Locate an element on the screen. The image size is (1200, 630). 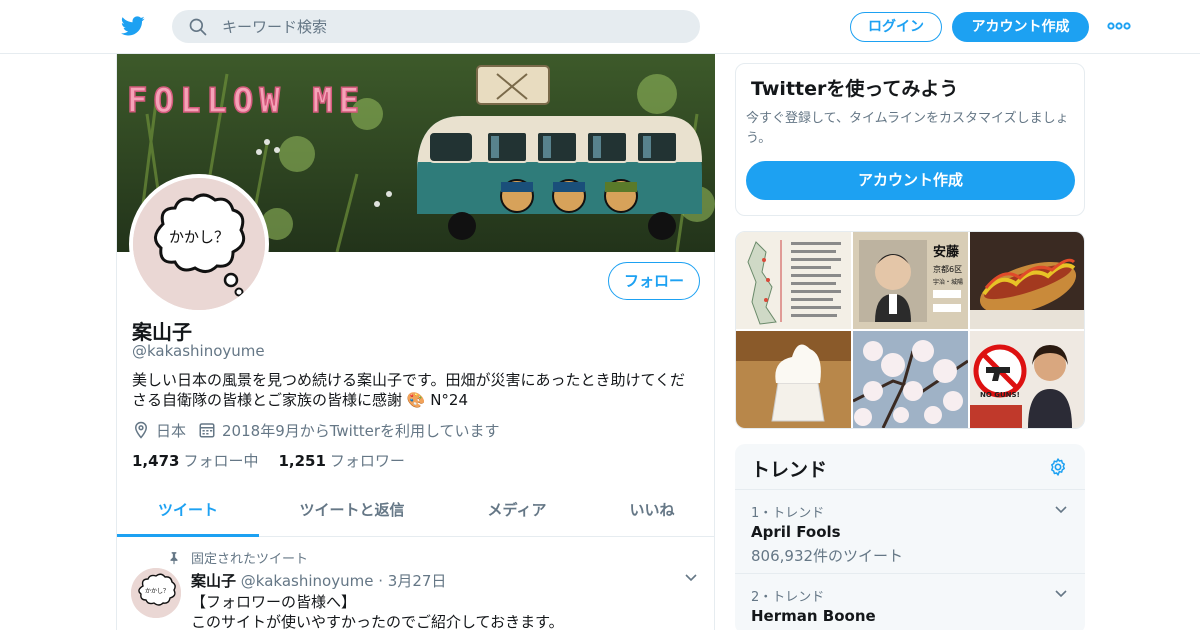
media-tile-softserve is located at coordinates (793, 379).